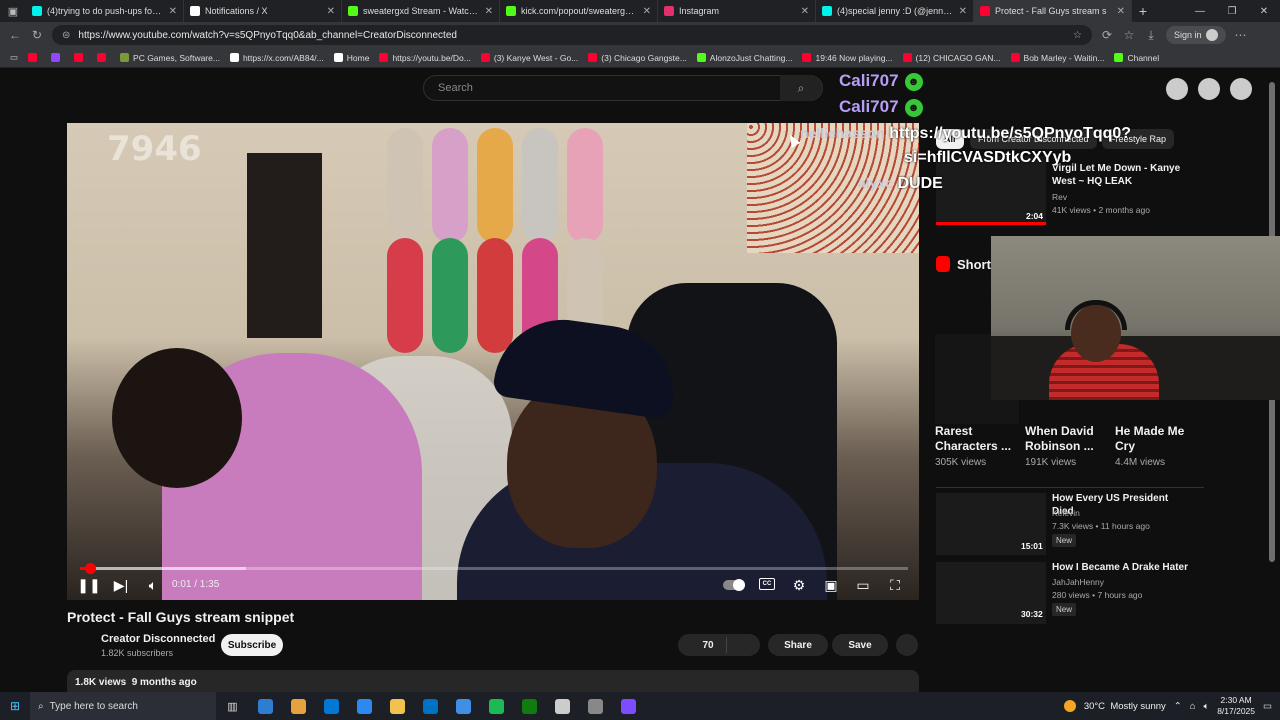  Describe the element at coordinates (252, 645) in the screenshot. I see `subscribe-button: Subscribe` at that location.